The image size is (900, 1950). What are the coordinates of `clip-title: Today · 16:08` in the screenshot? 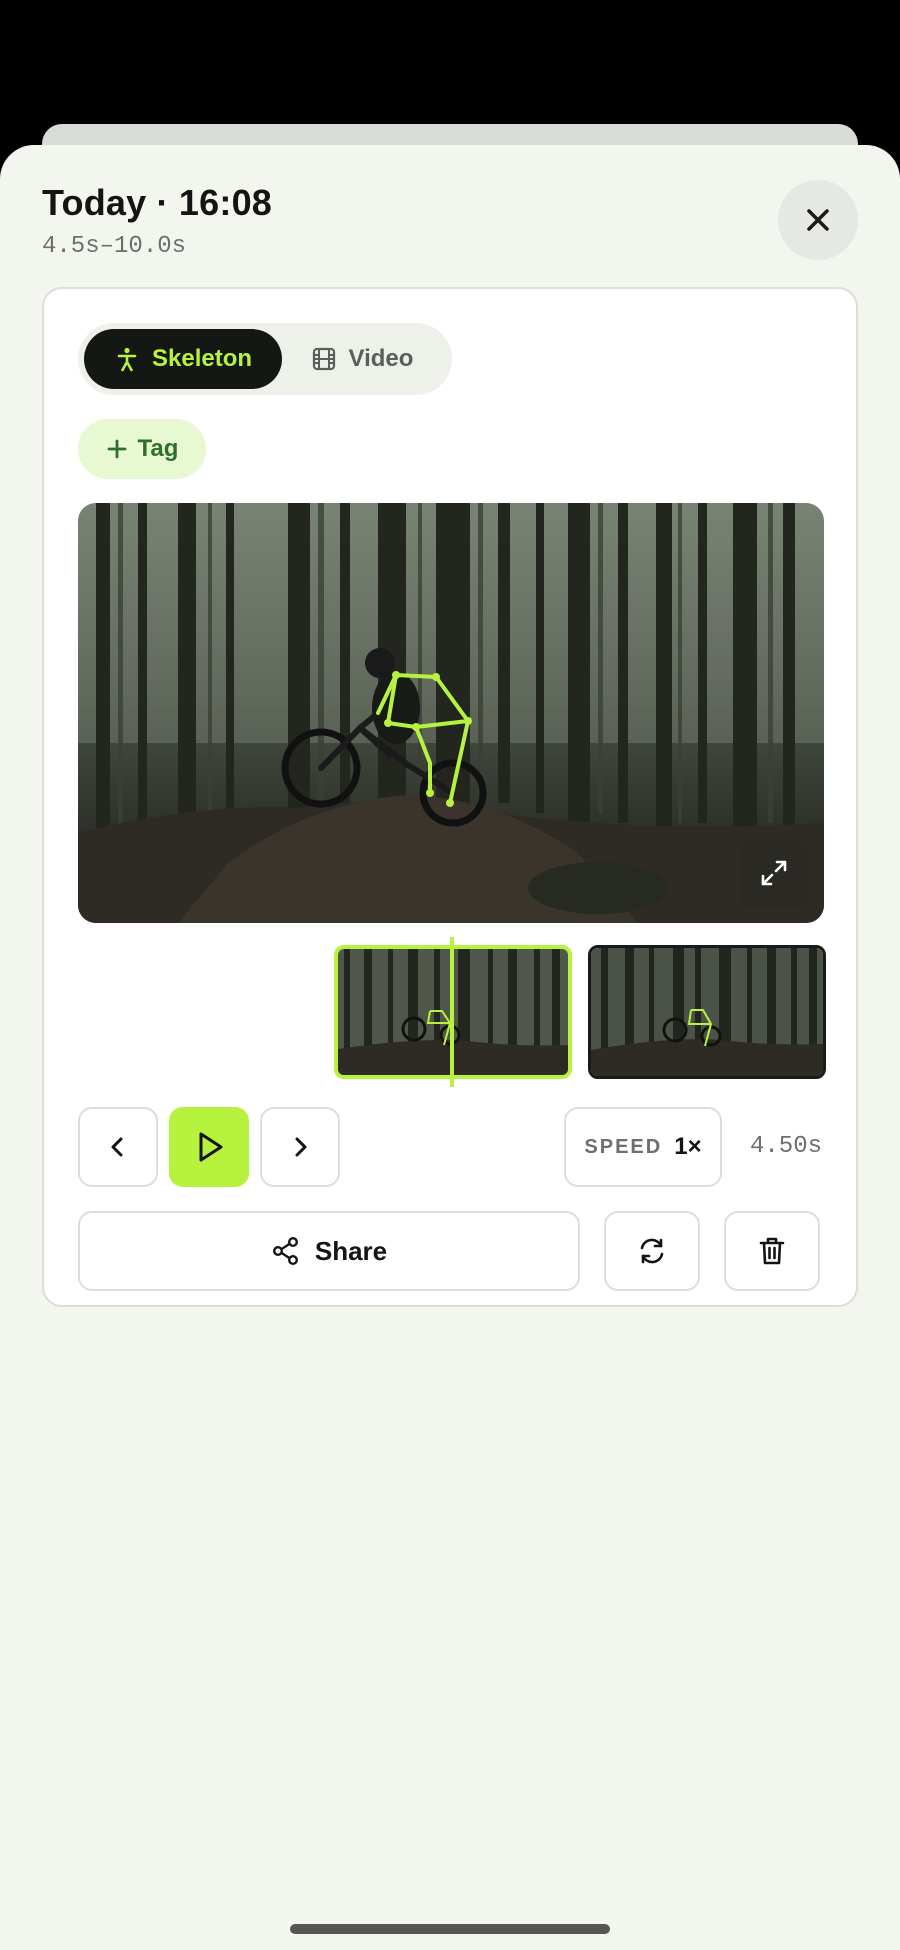 It's located at (157, 202).